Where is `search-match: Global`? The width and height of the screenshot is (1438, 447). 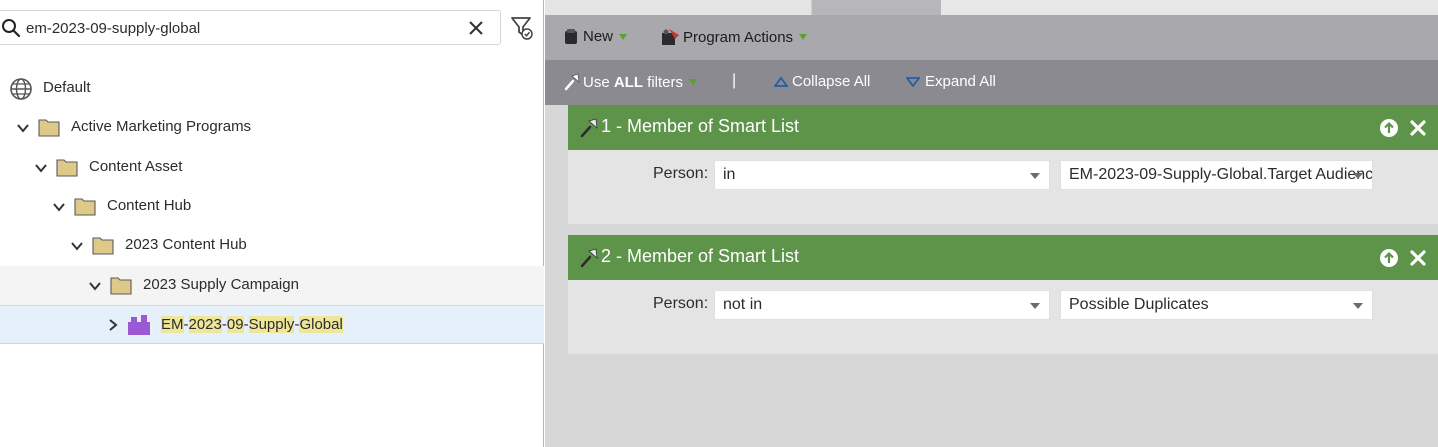 search-match: Global is located at coordinates (321, 324).